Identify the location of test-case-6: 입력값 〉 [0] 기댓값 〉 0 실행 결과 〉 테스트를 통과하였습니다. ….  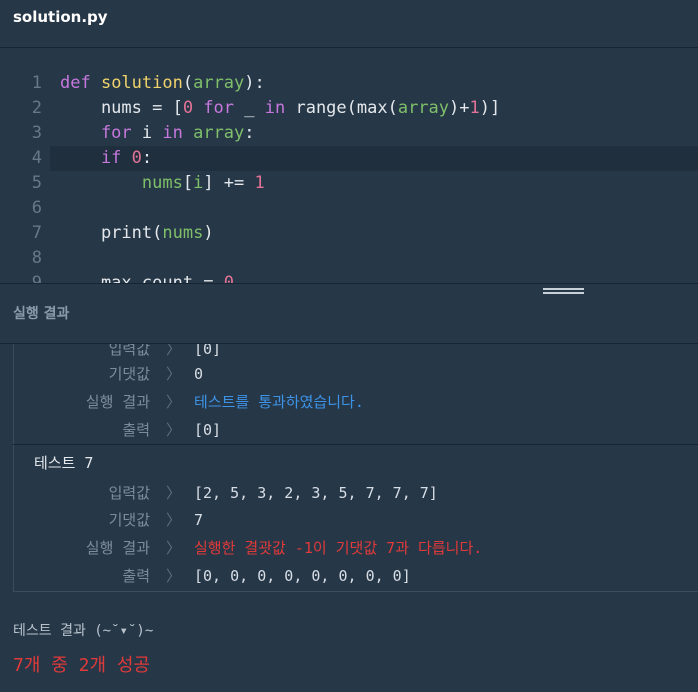
(355, 394).